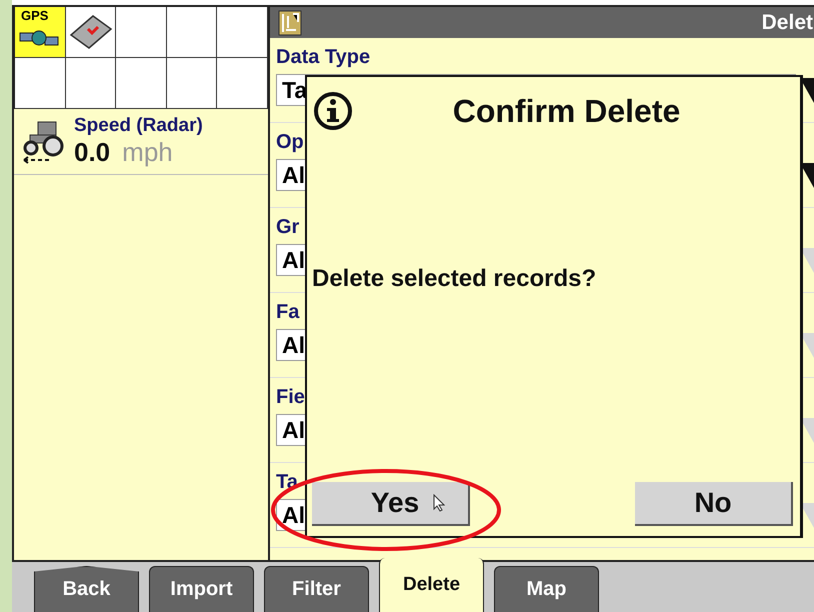 The width and height of the screenshot is (814, 612). Describe the element at coordinates (391, 504) in the screenshot. I see `dialog-button: Yes` at that location.